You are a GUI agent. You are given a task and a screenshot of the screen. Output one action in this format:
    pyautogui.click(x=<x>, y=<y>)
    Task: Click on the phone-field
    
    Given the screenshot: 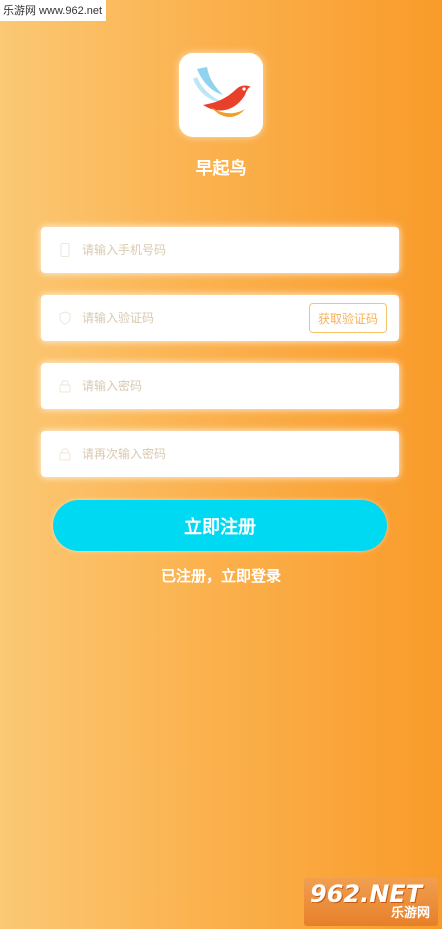 What is the action you would take?
    pyautogui.click(x=220, y=250)
    